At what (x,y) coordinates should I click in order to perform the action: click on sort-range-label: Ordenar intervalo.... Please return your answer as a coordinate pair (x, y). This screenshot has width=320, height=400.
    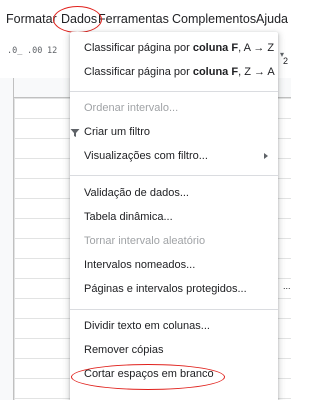
    Looking at the image, I should click on (131, 108).